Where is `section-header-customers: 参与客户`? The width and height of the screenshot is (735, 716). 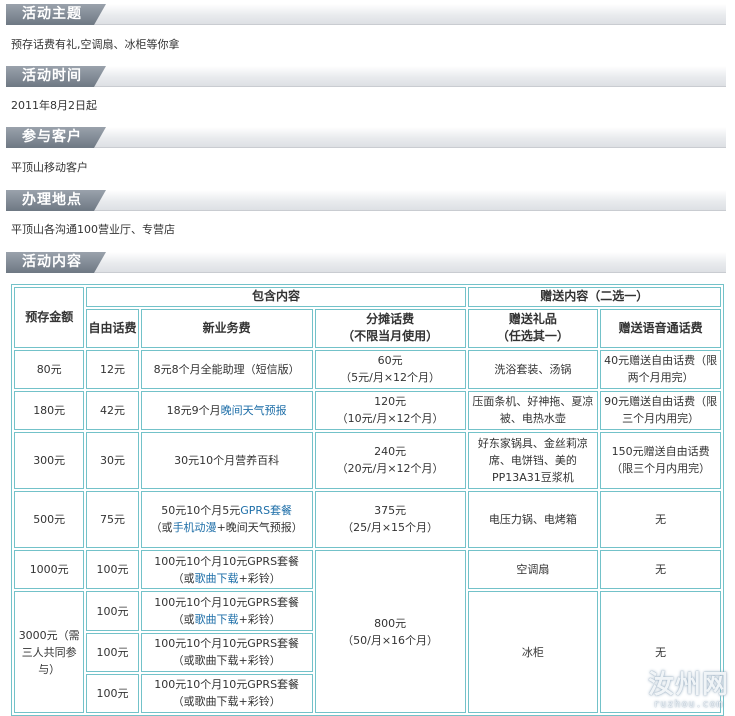
section-header-customers: 参与客户 is located at coordinates (366, 137).